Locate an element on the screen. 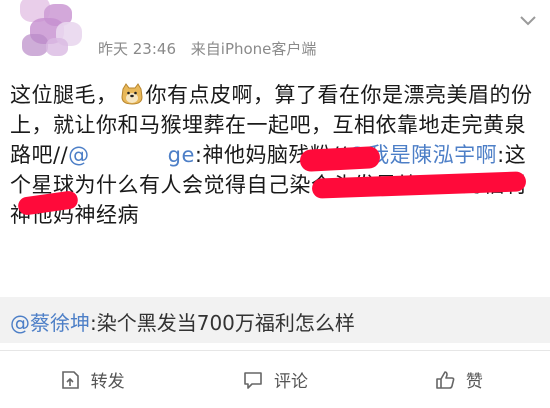 The width and height of the screenshot is (550, 408). mention-link-tail: ge is located at coordinates (181, 155).